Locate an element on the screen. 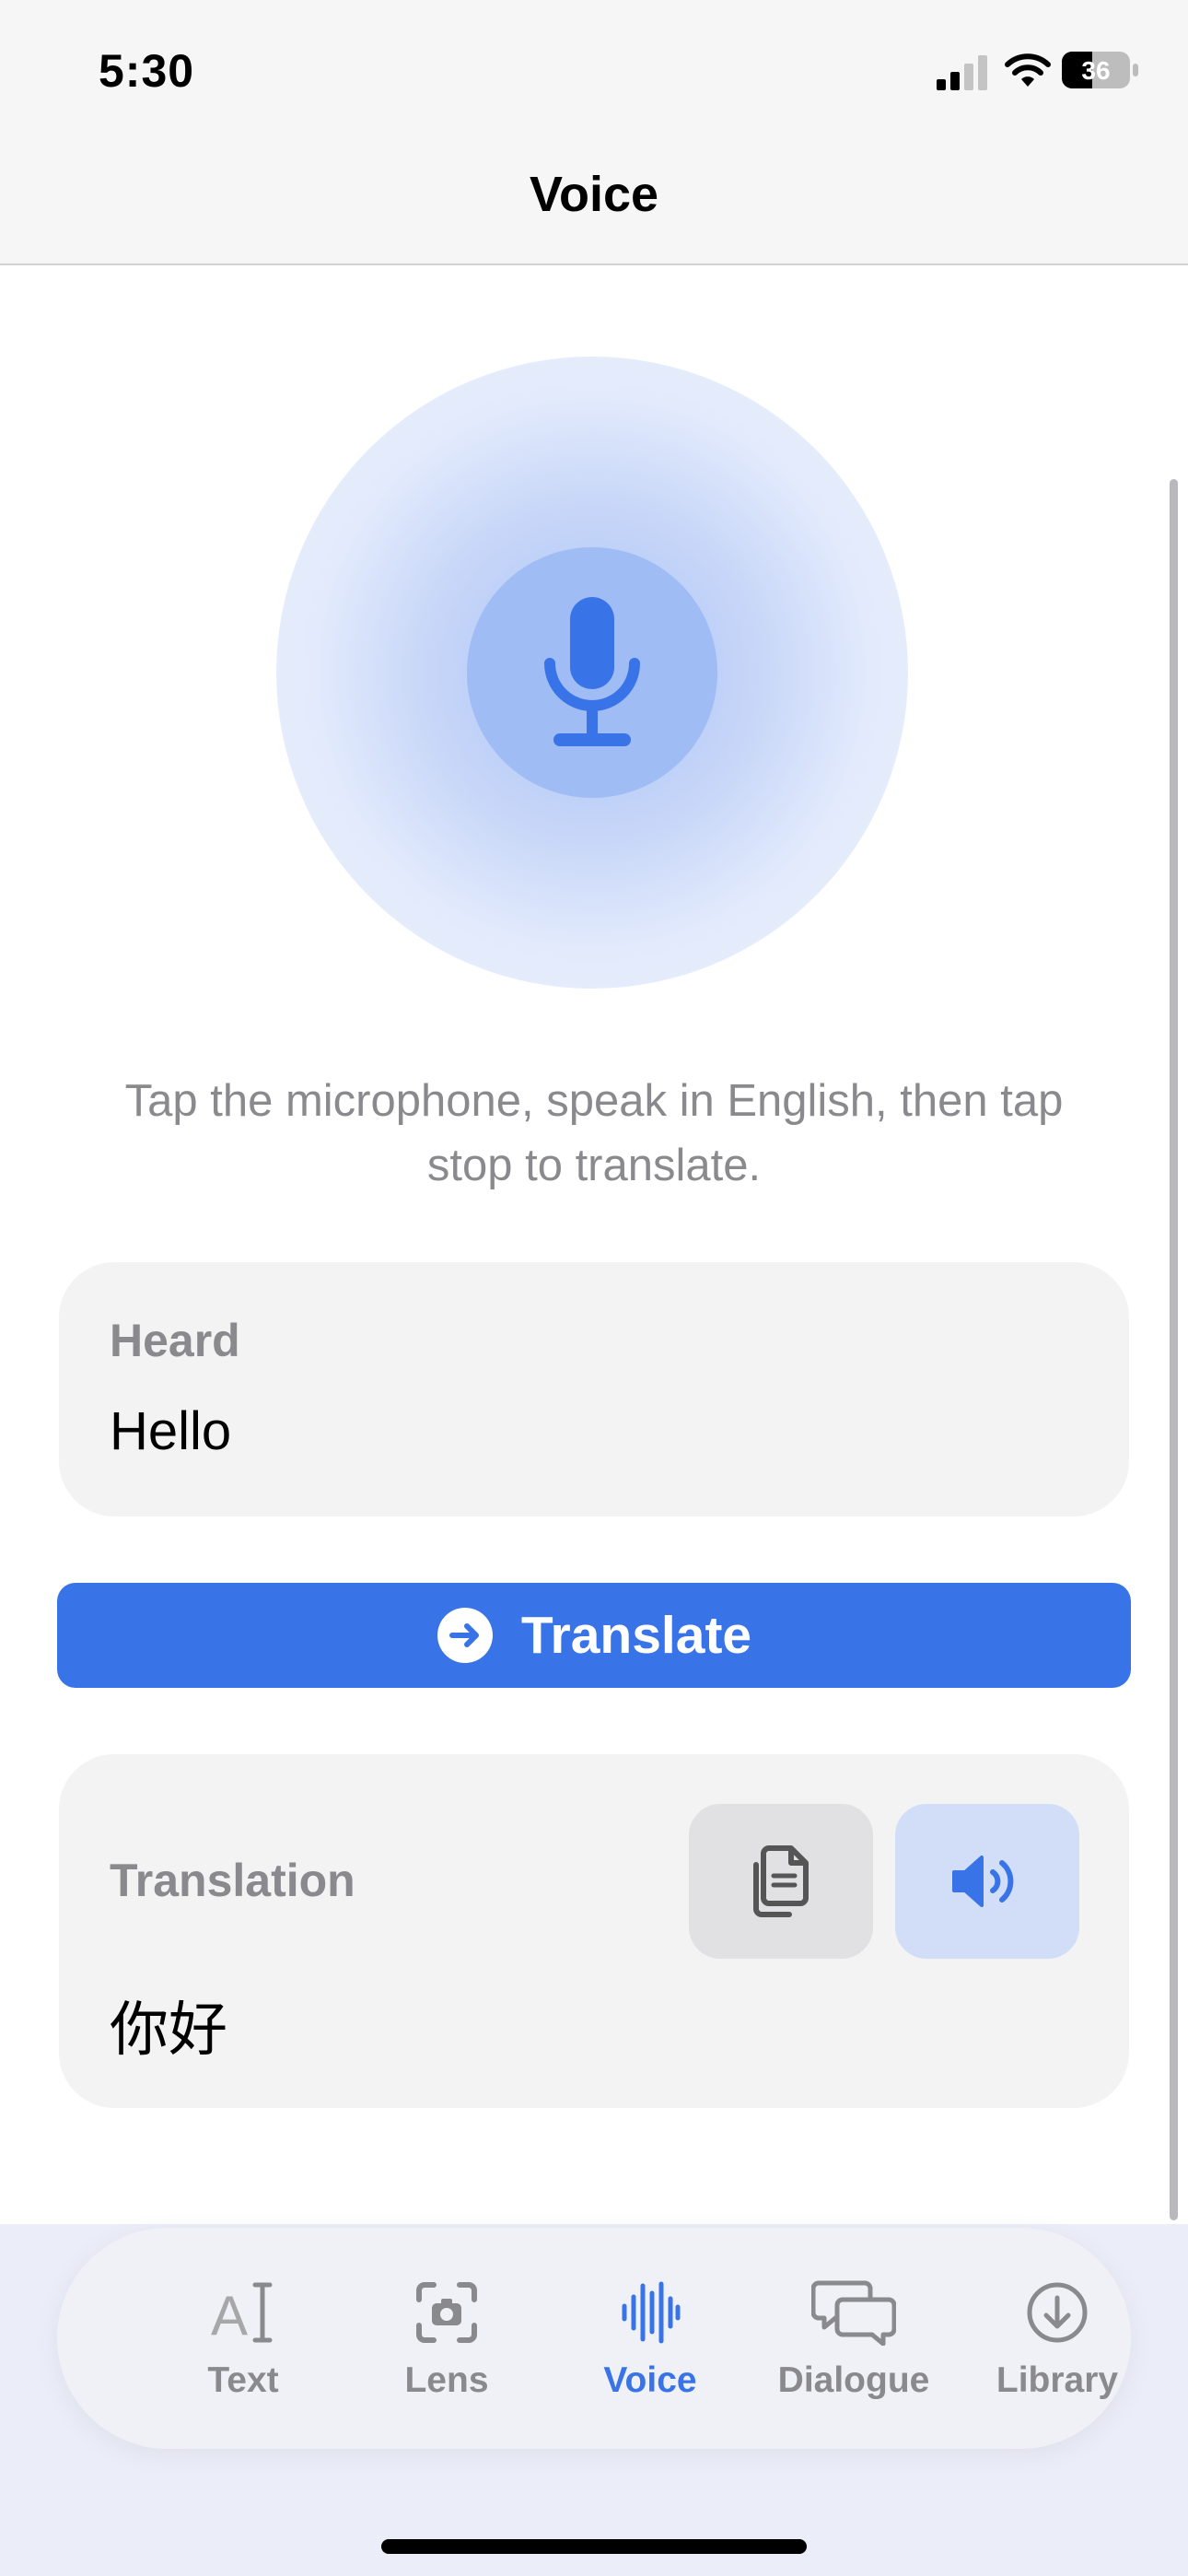 This screenshot has width=1188, height=2576. text-cursor-icon: A is located at coordinates (242, 2314).